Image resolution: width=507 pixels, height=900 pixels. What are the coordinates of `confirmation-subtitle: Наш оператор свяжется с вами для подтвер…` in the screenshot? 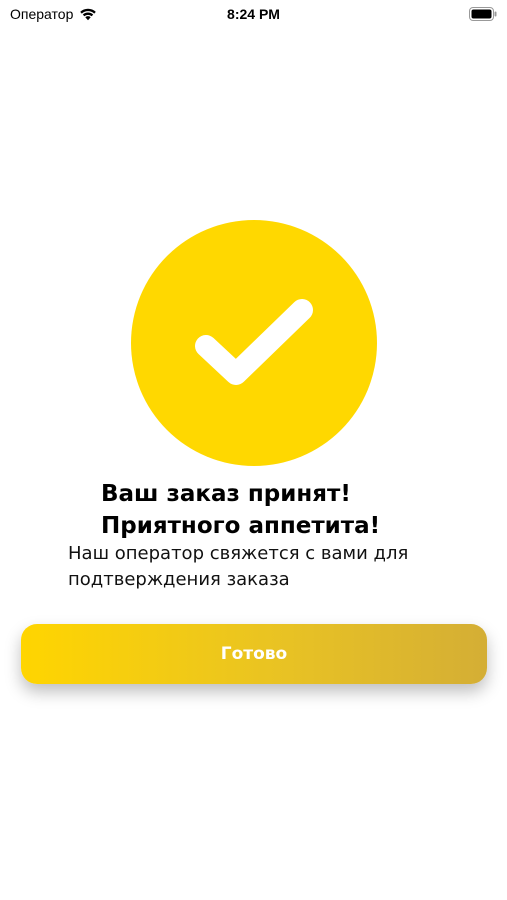 It's located at (268, 567).